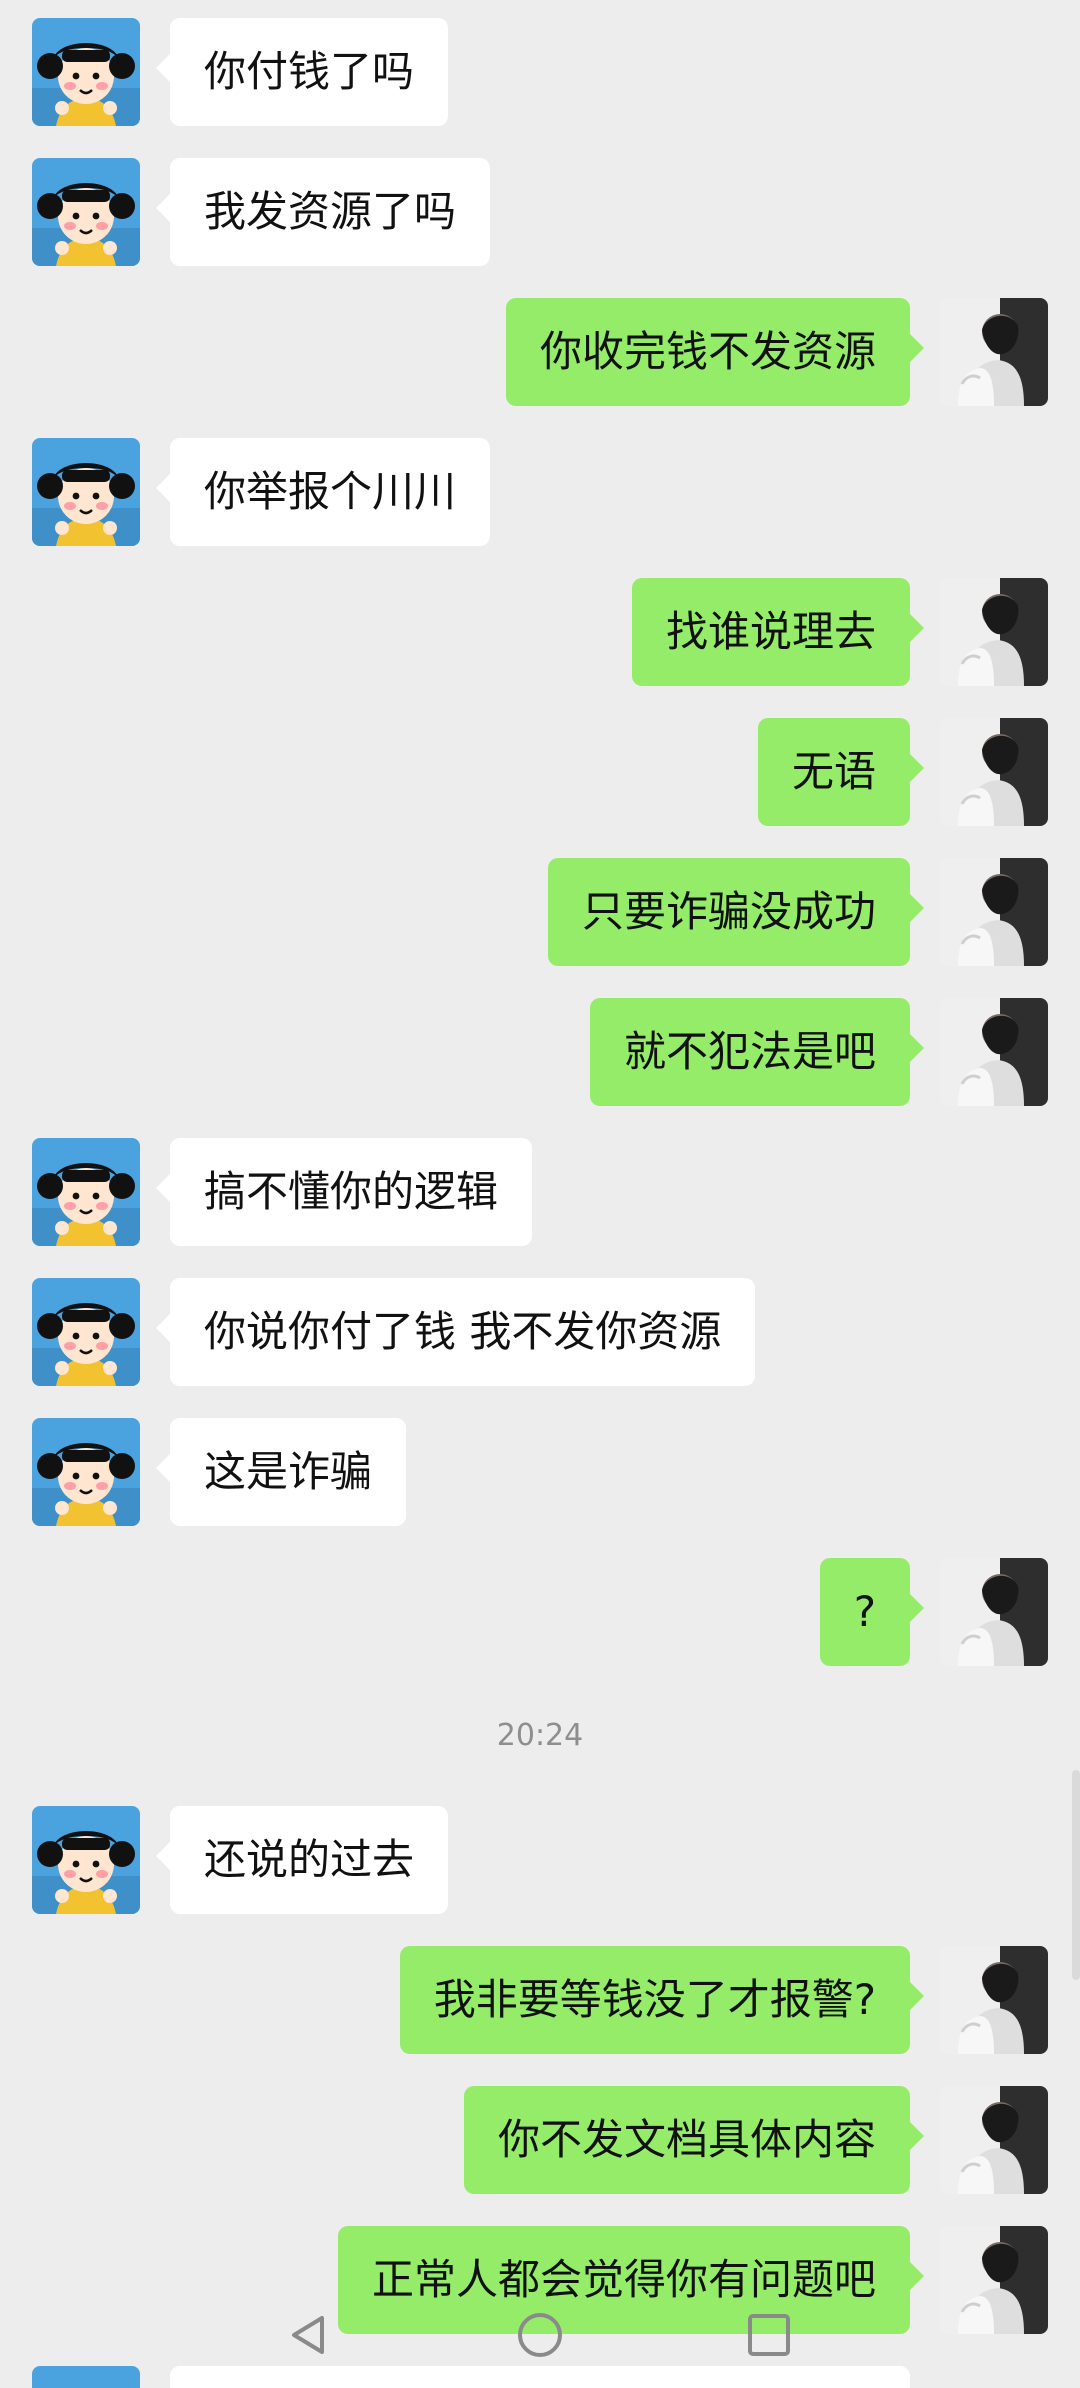 The width and height of the screenshot is (1080, 2388). I want to click on message-row-incoming: 搞不懂你的逻辑, so click(540, 1192).